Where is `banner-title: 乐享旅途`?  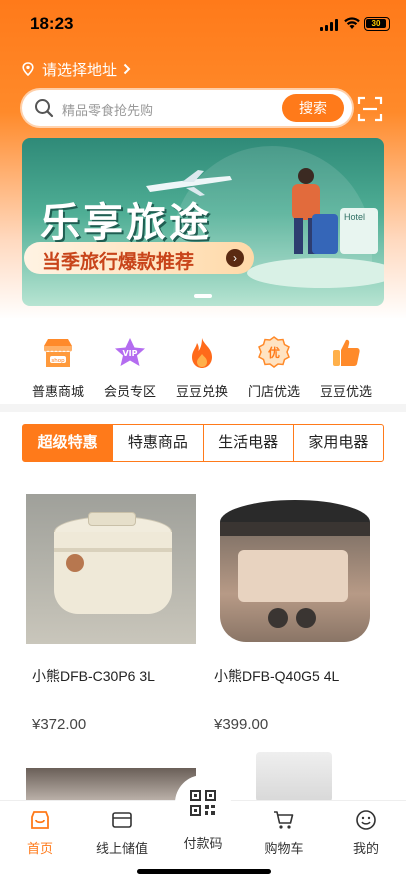
banner-title: 乐享旅途 is located at coordinates (126, 223).